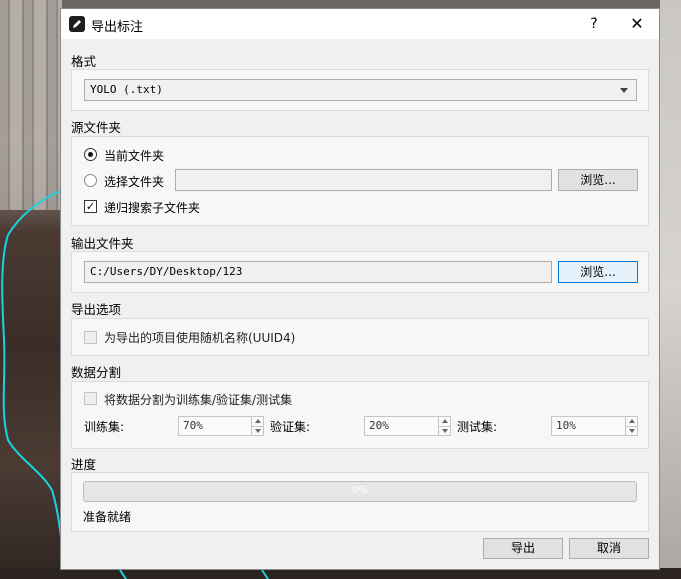  What do you see at coordinates (566, 425) in the screenshot?
I see `test-value: 10%` at bounding box center [566, 425].